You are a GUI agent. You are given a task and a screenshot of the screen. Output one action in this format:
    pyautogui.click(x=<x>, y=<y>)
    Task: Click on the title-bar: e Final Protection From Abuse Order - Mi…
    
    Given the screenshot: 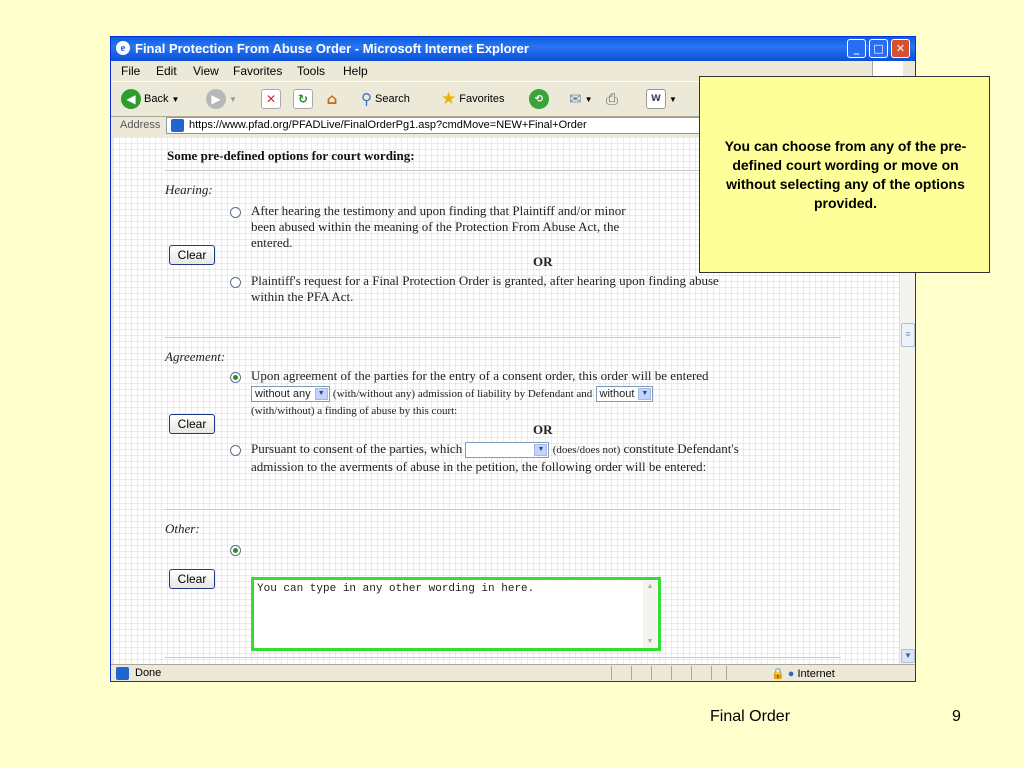 What is the action you would take?
    pyautogui.click(x=513, y=49)
    